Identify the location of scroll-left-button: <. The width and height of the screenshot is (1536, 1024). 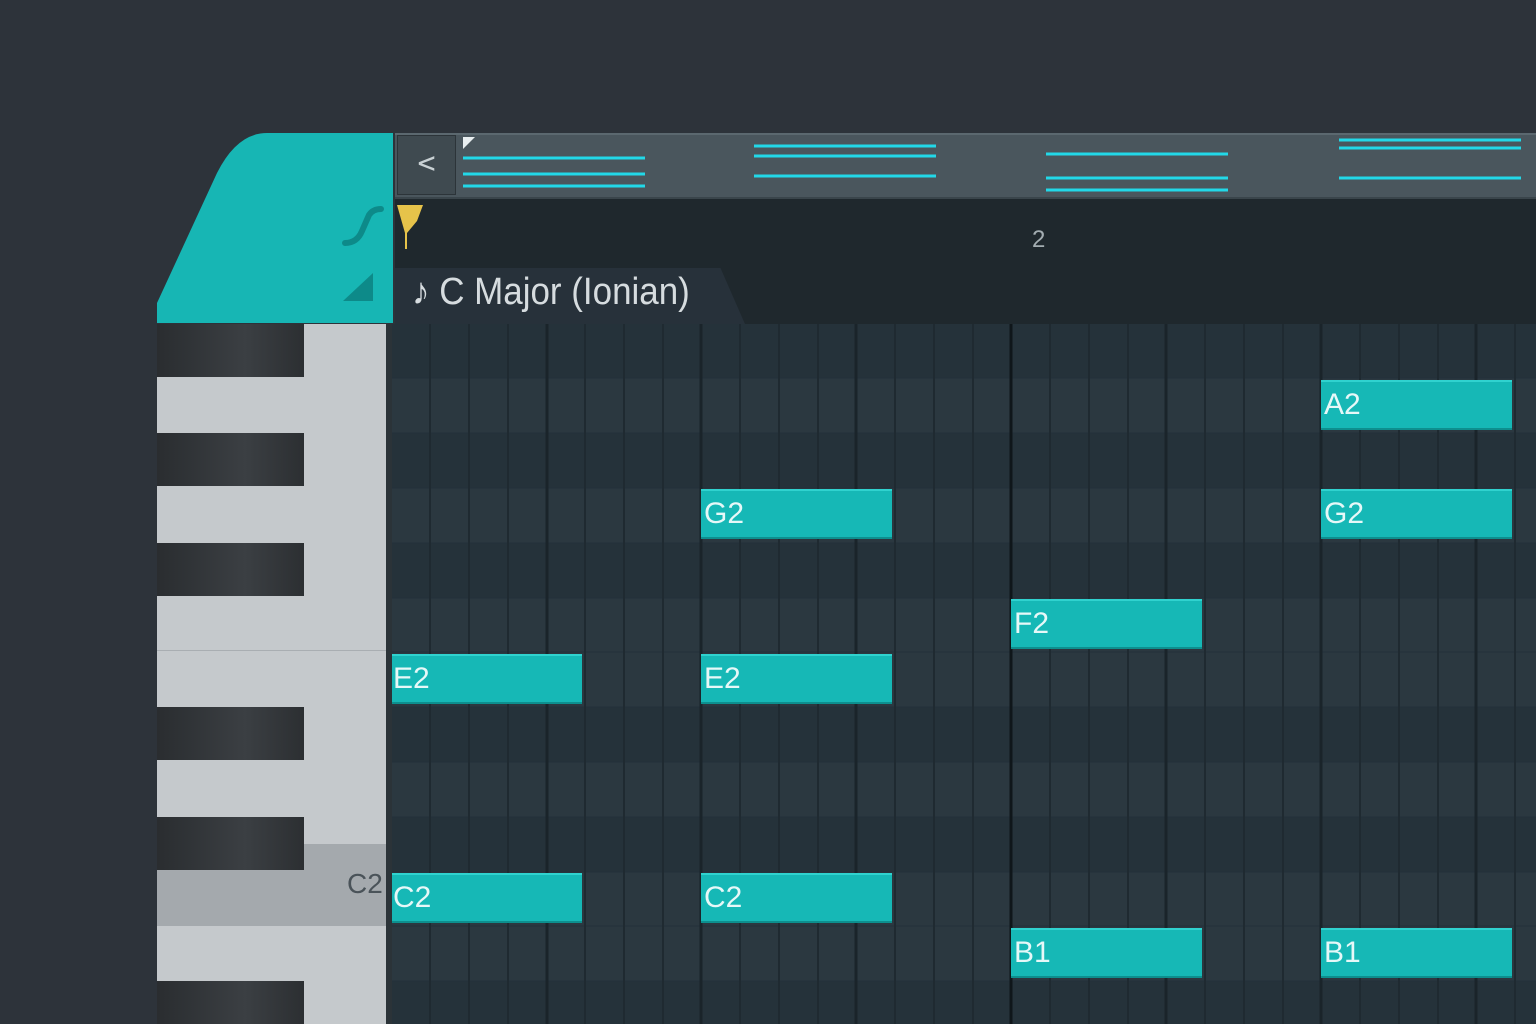
(426, 165).